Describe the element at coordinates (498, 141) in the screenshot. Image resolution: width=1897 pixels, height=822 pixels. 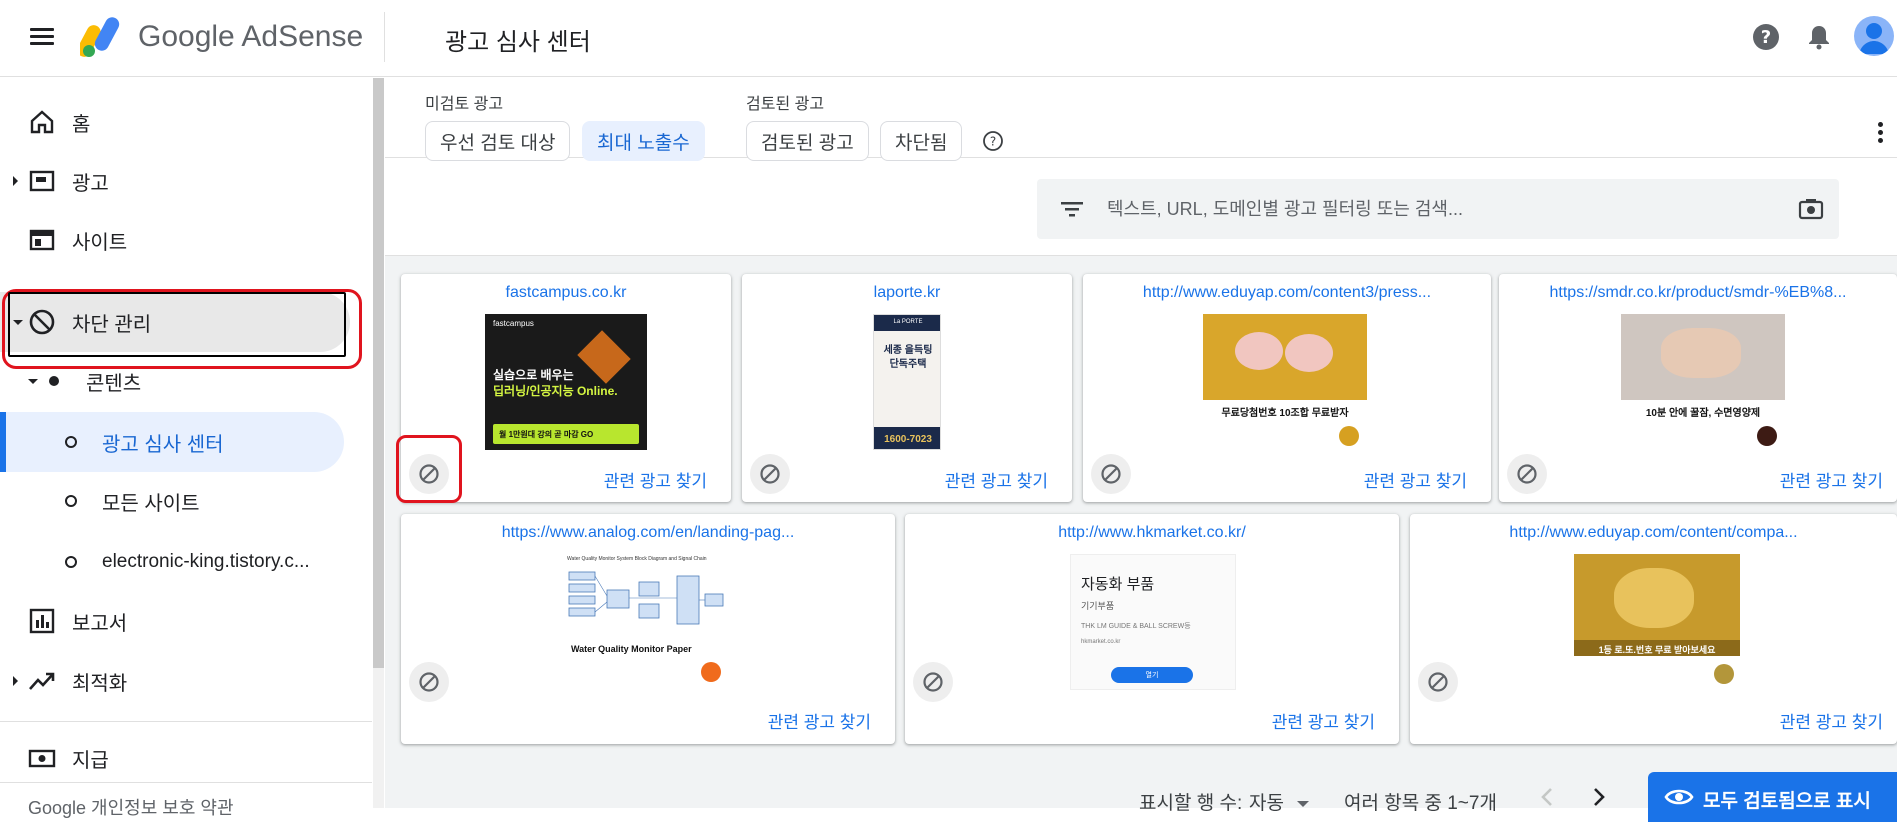
I see `chip-priority-review: 우선 검토 대상` at that location.